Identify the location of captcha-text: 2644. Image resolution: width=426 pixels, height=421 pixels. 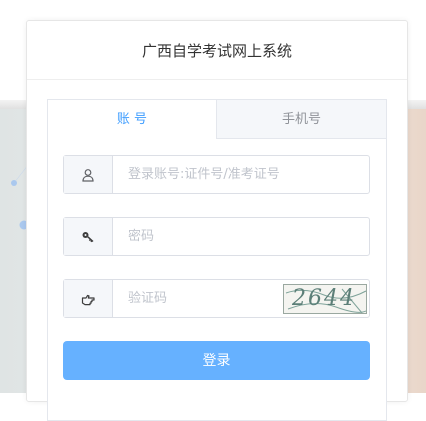
(324, 298).